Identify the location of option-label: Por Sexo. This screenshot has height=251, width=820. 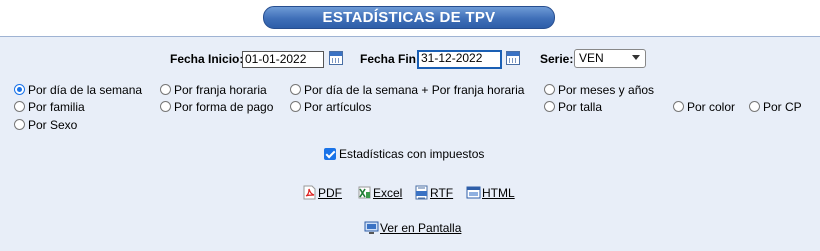
(53, 125).